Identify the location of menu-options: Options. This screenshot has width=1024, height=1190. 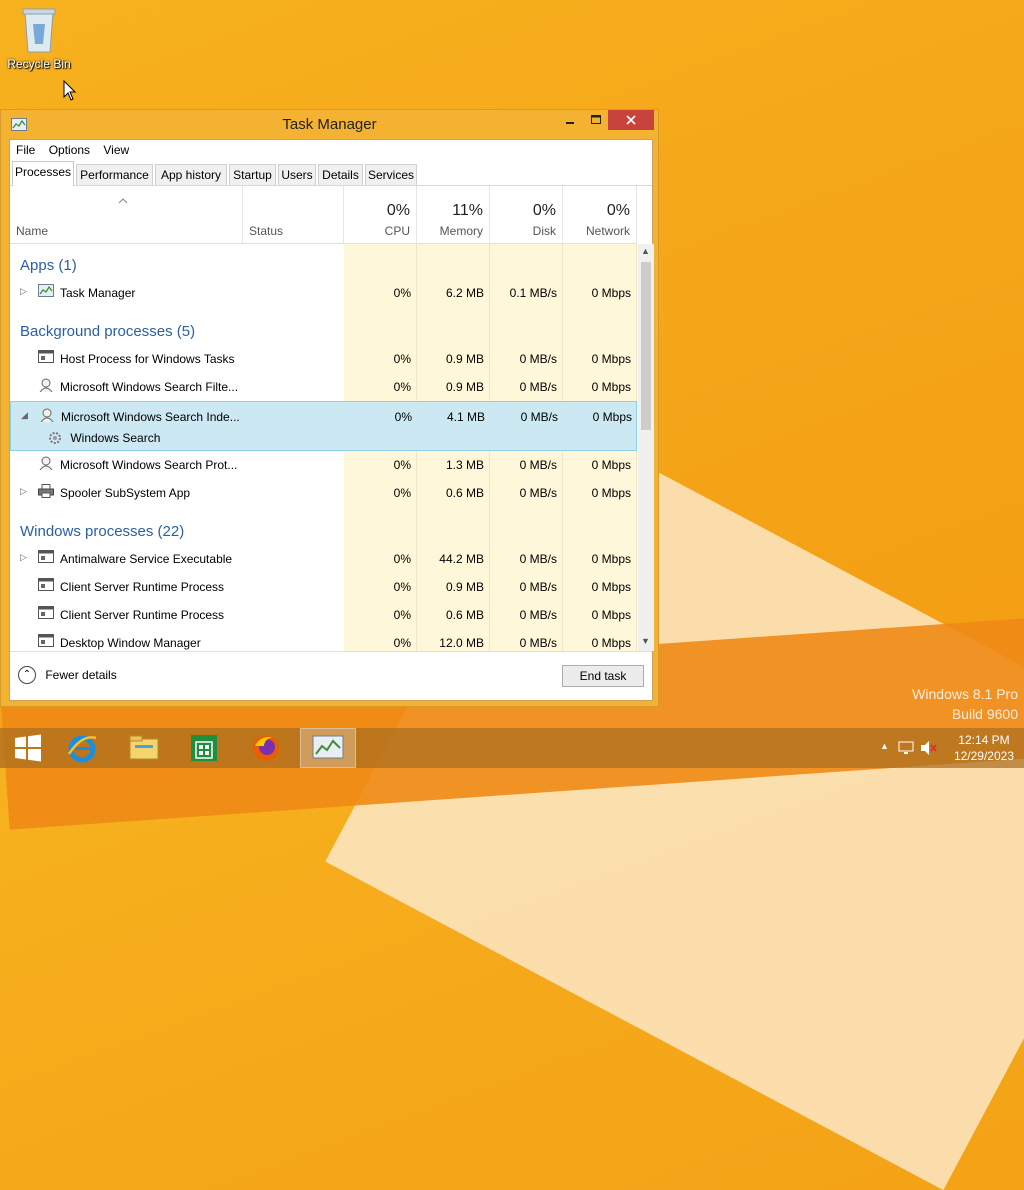
(69, 150).